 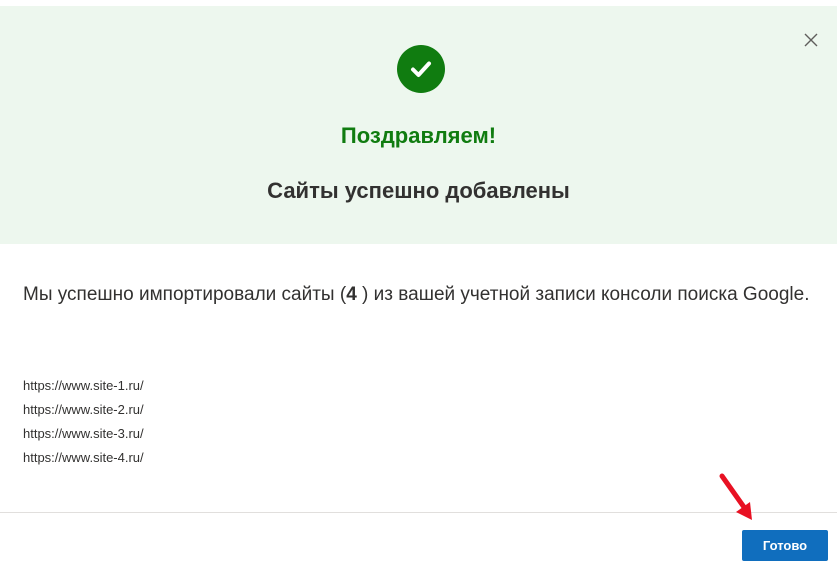 What do you see at coordinates (351, 294) in the screenshot?
I see `site-count: 4` at bounding box center [351, 294].